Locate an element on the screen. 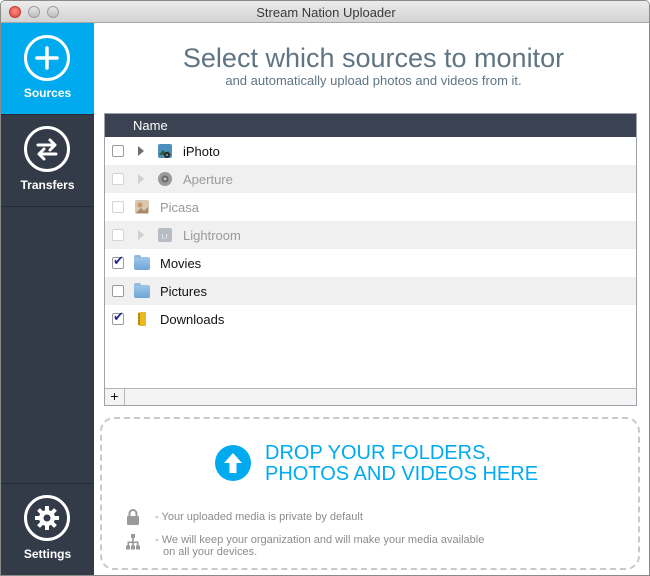 The height and width of the screenshot is (576, 650). iphoto-icon is located at coordinates (165, 151).